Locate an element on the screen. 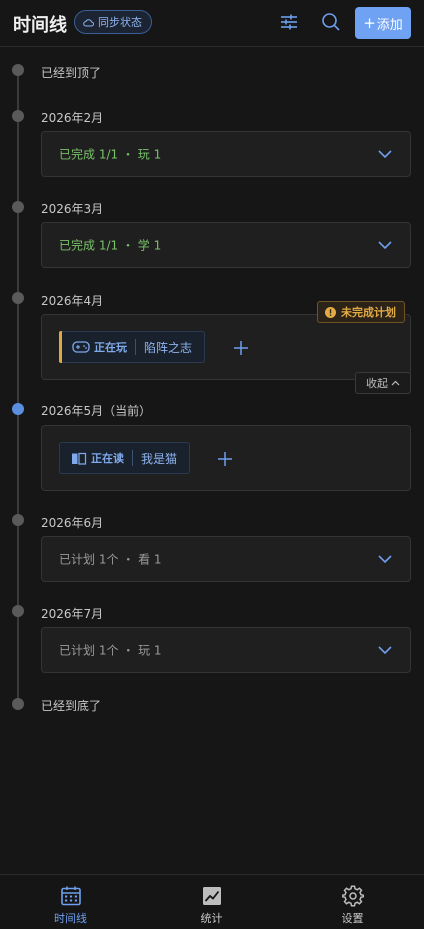  month-label: 2026年3月 is located at coordinates (72, 209).